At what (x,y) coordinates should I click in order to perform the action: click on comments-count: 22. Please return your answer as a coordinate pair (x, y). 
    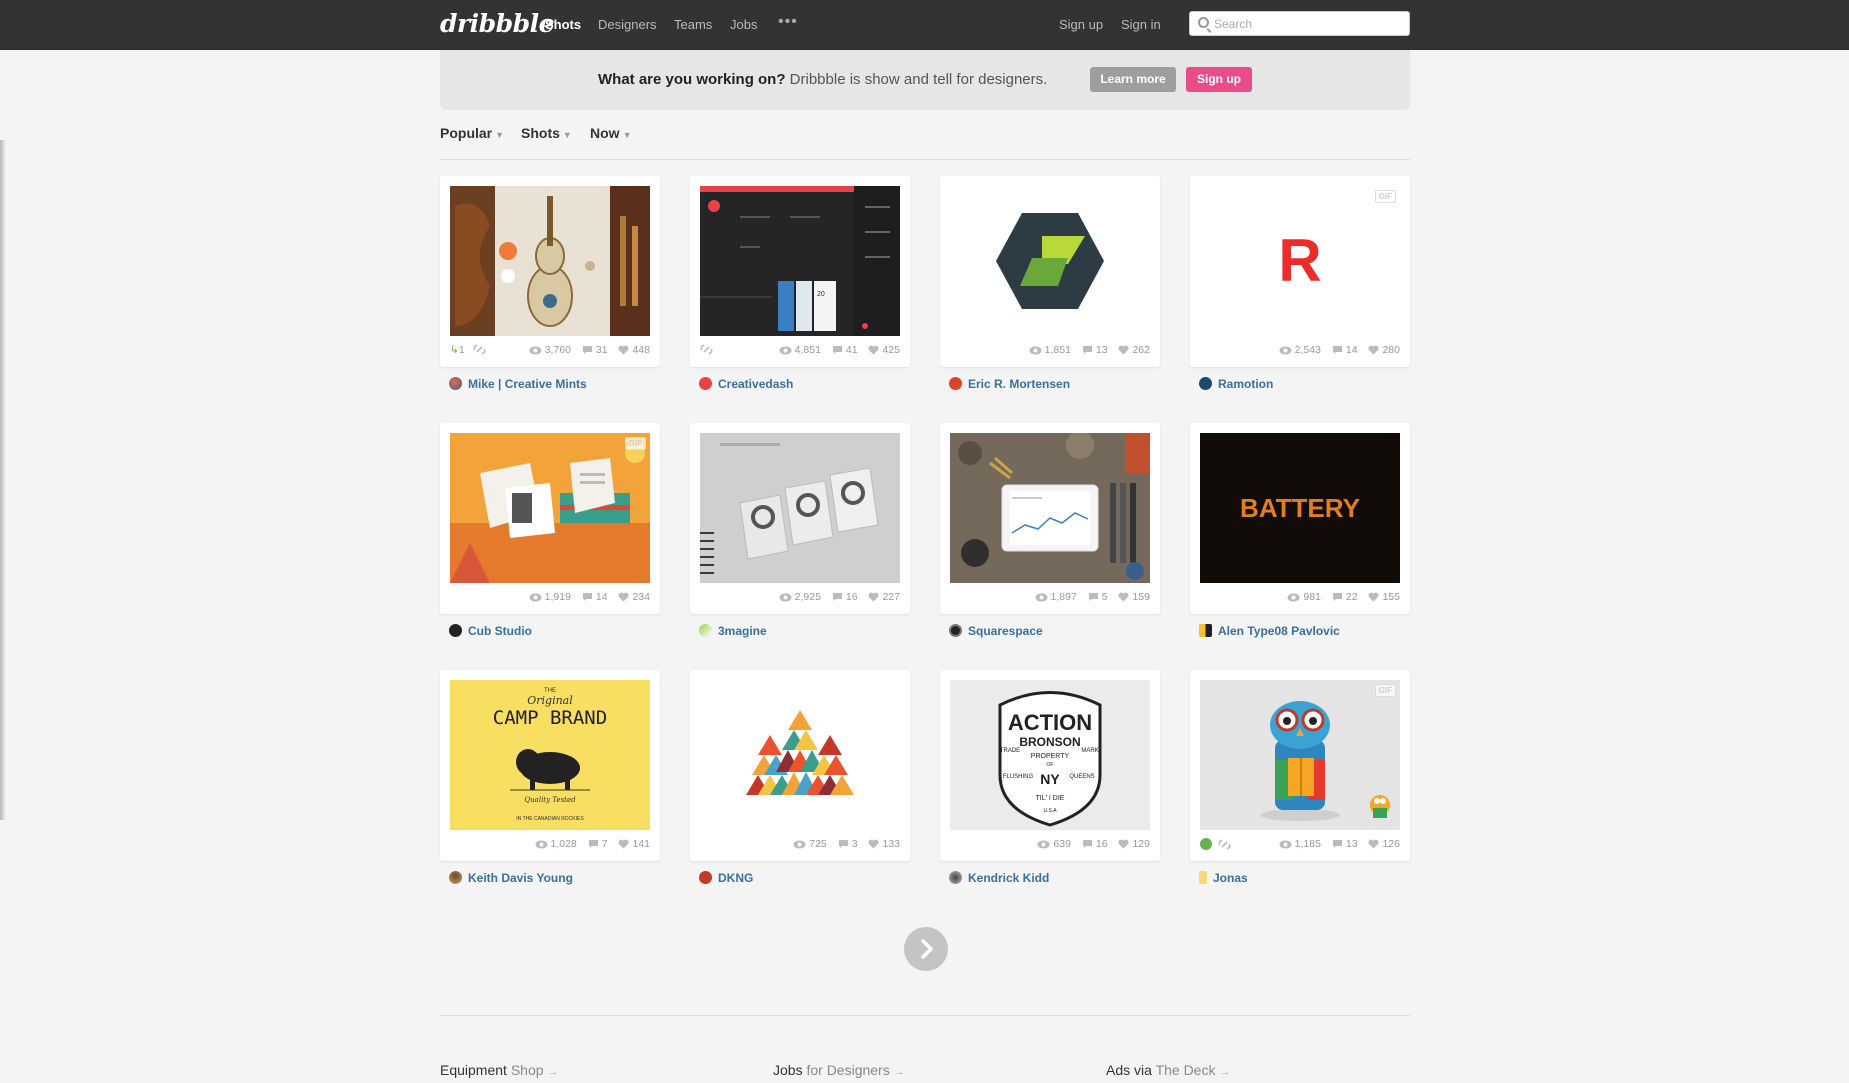
    Looking at the image, I should click on (1345, 597).